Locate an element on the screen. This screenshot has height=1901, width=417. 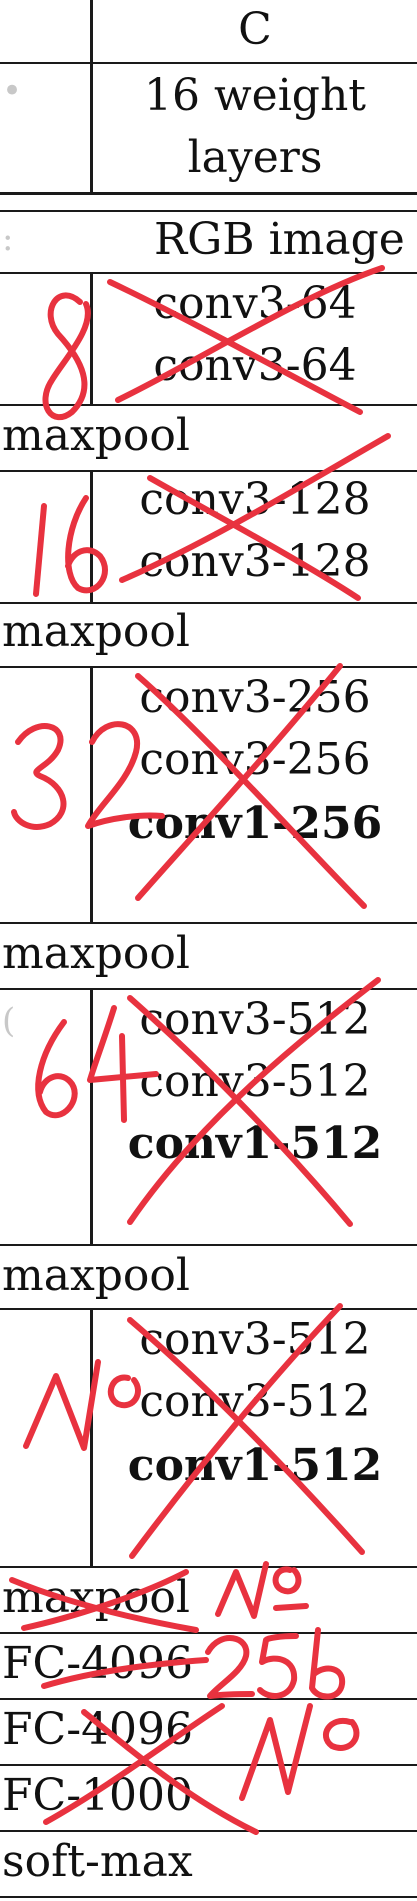
weight-layers-line-1: 16 weight is located at coordinates (255, 95).